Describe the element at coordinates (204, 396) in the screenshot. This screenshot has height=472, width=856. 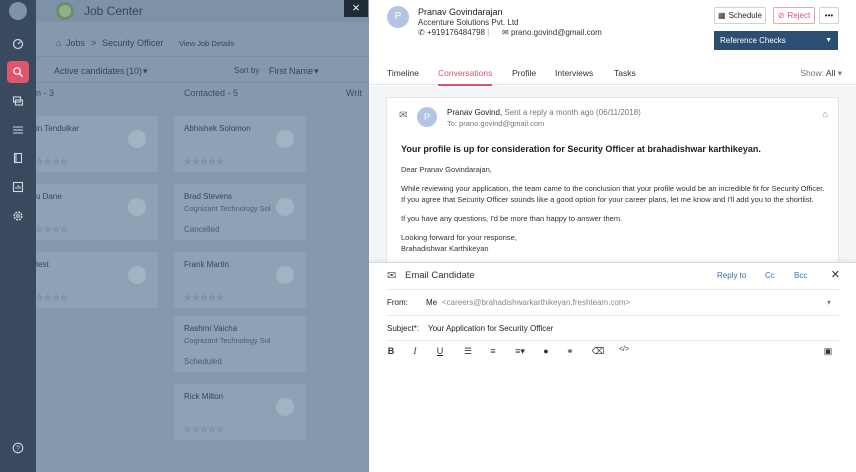
I see `card-name: Rick Milton` at that location.